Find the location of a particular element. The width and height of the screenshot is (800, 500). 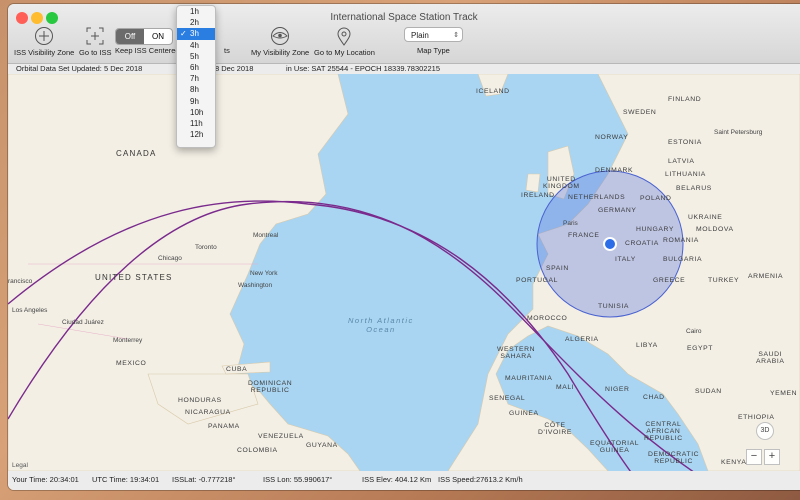

legal-link: Legal is located at coordinates (20, 465).